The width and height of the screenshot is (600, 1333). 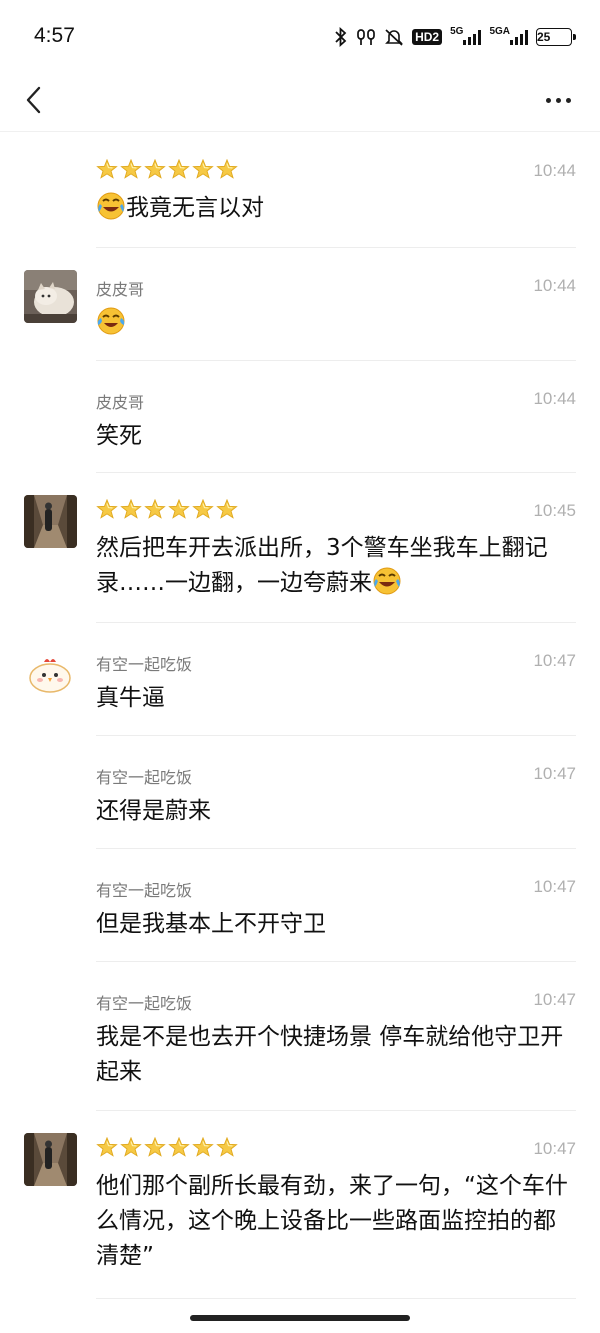 I want to click on back-button, so click(x=34, y=100).